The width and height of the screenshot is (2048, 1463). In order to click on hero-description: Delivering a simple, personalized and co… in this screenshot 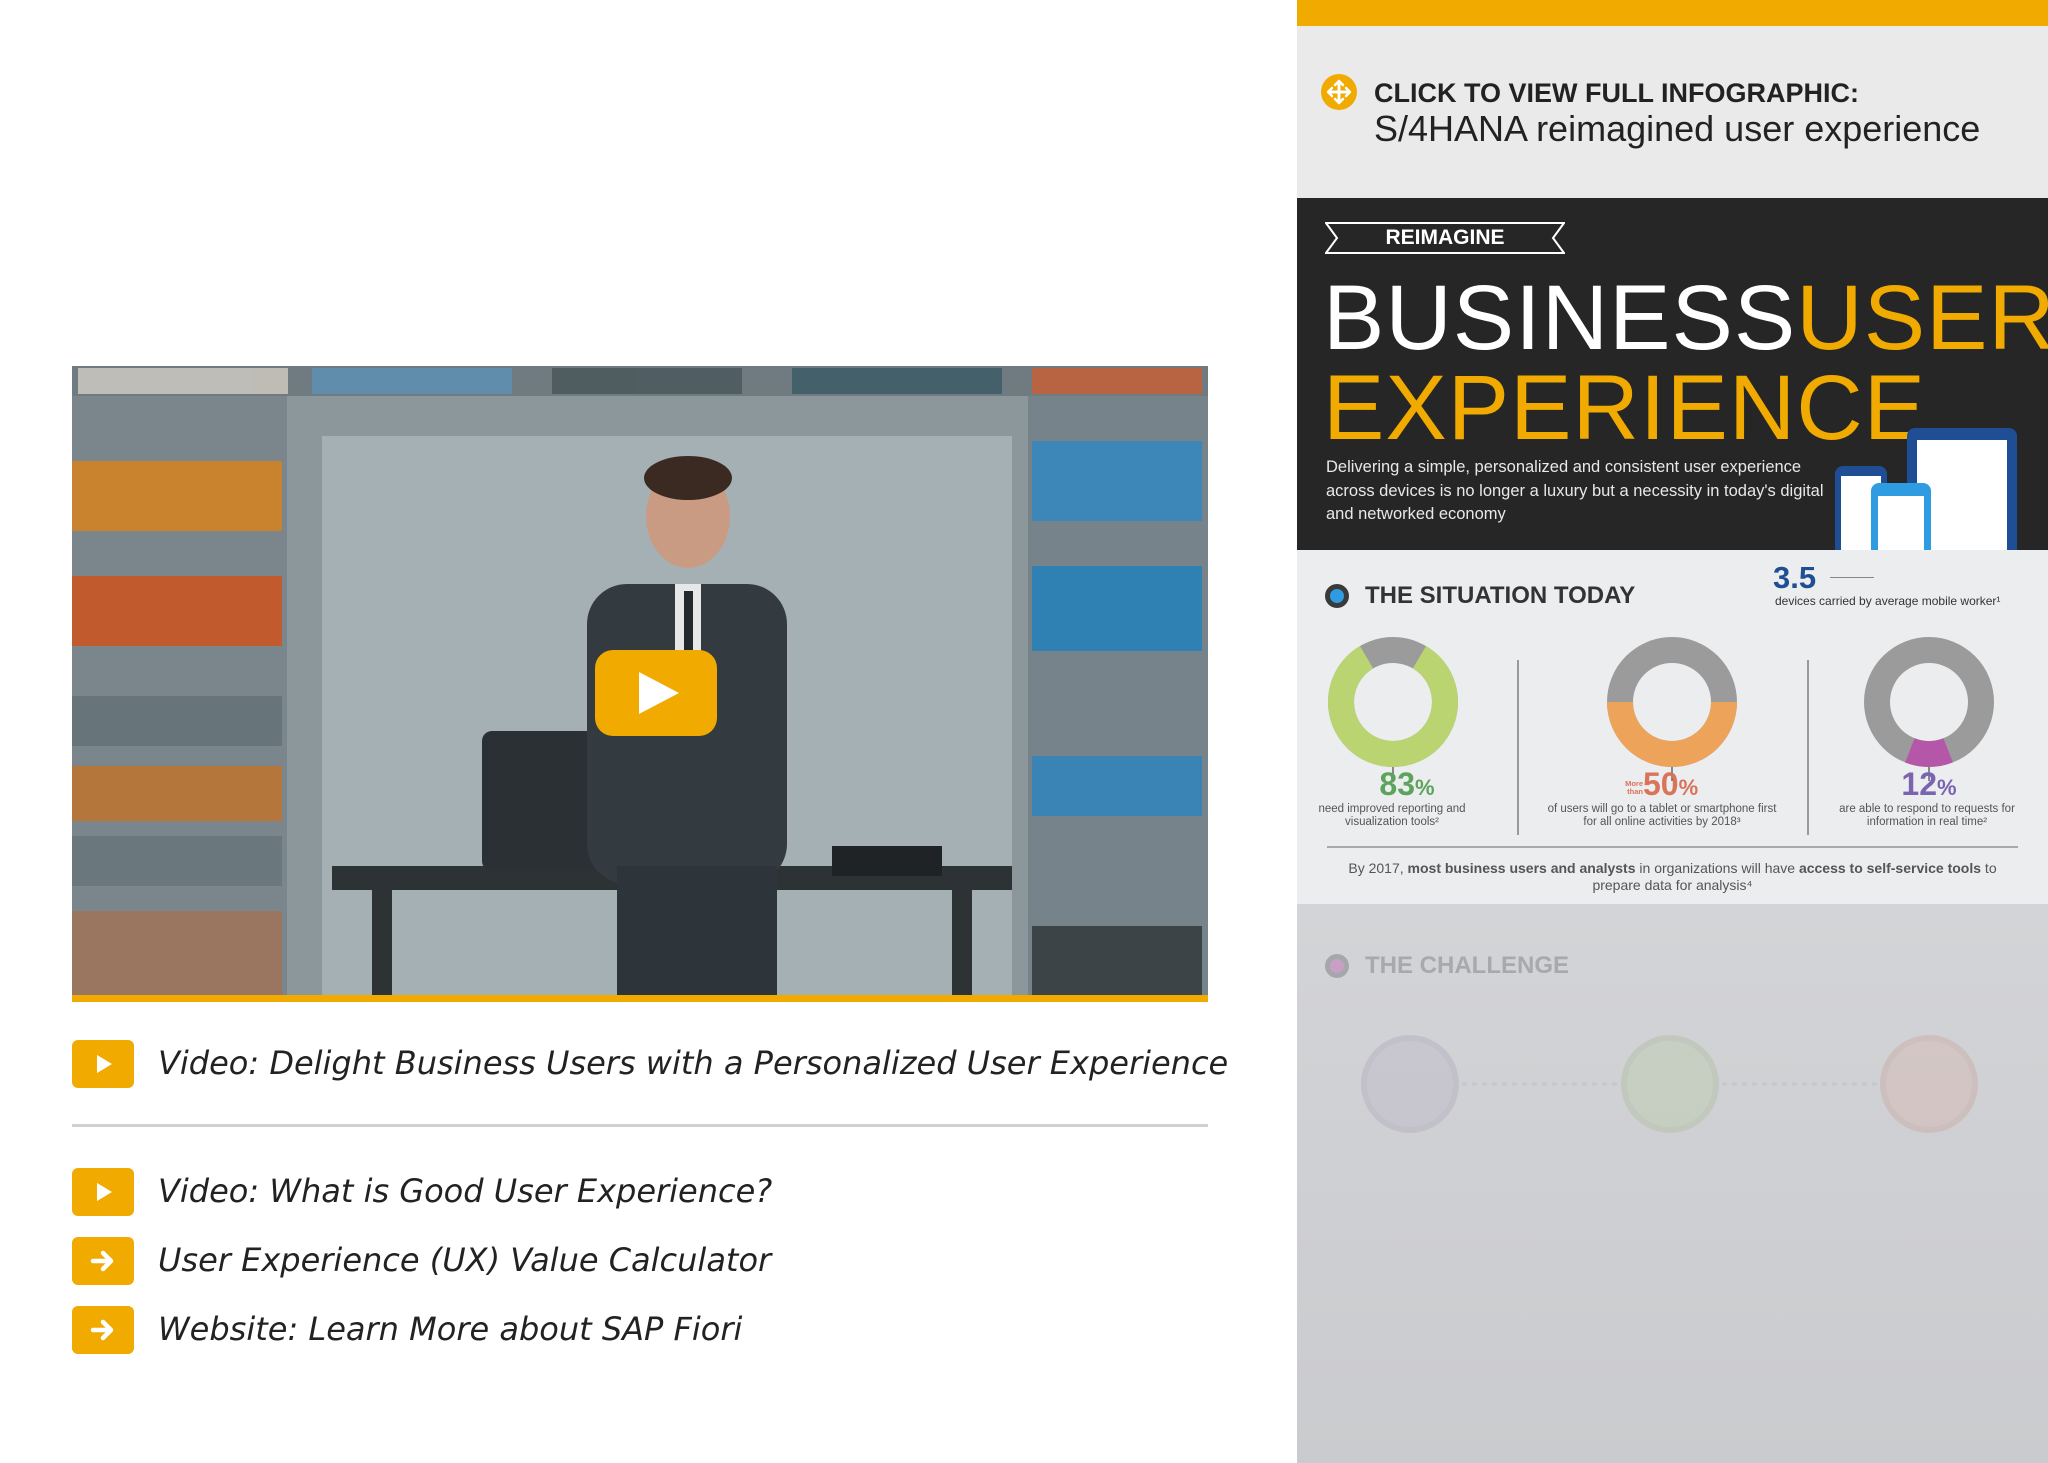, I will do `click(1575, 490)`.